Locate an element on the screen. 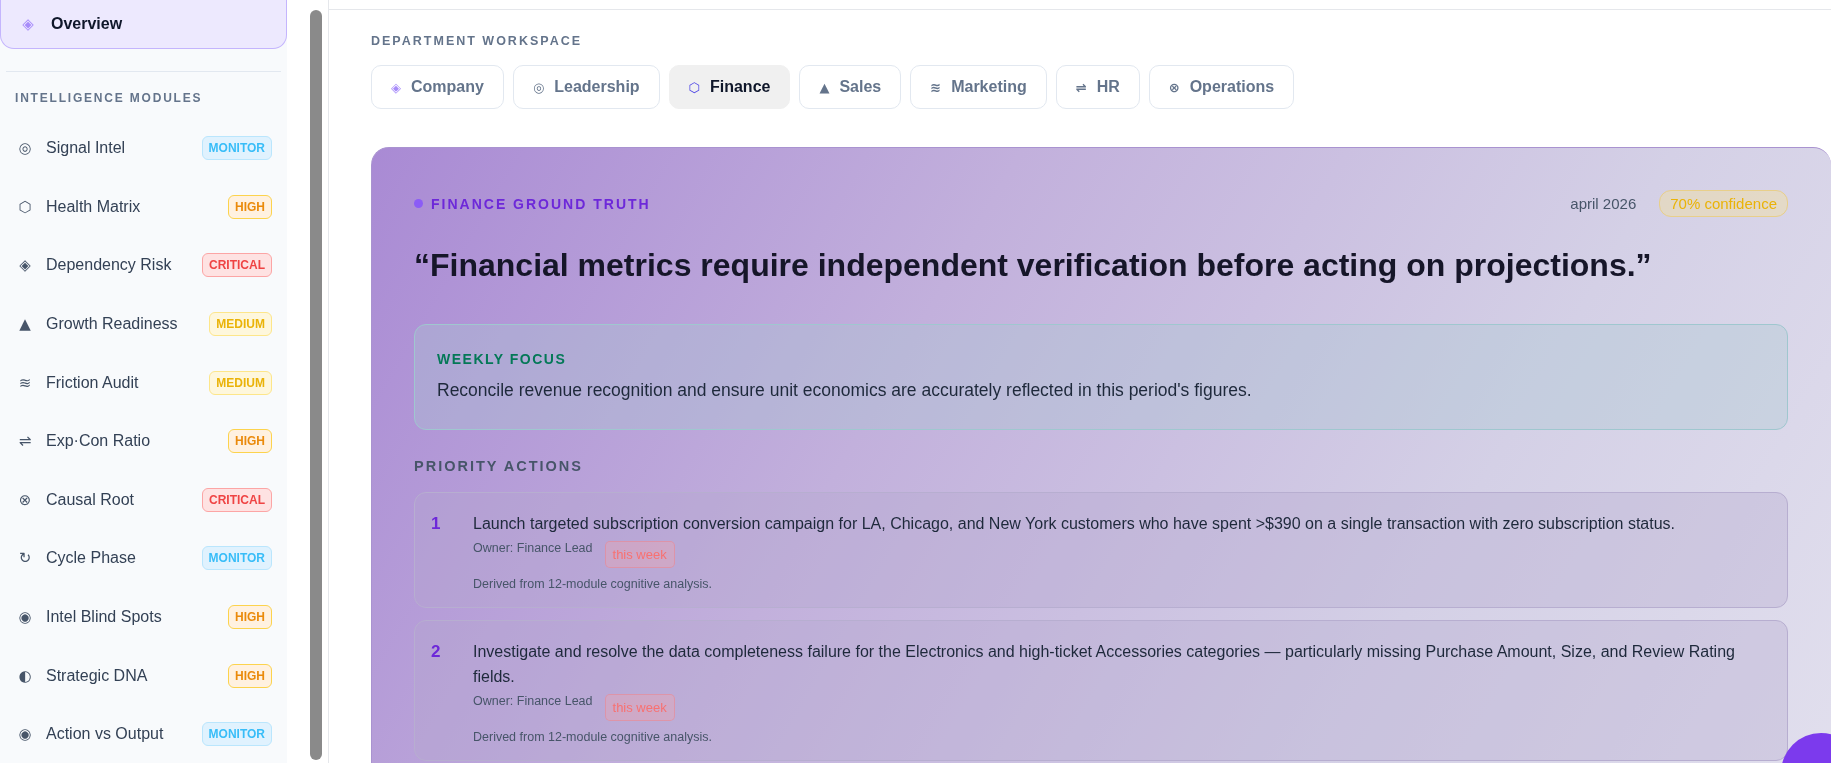 The height and width of the screenshot is (763, 1831). confidence-badge: 70% confidence is located at coordinates (1723, 203).